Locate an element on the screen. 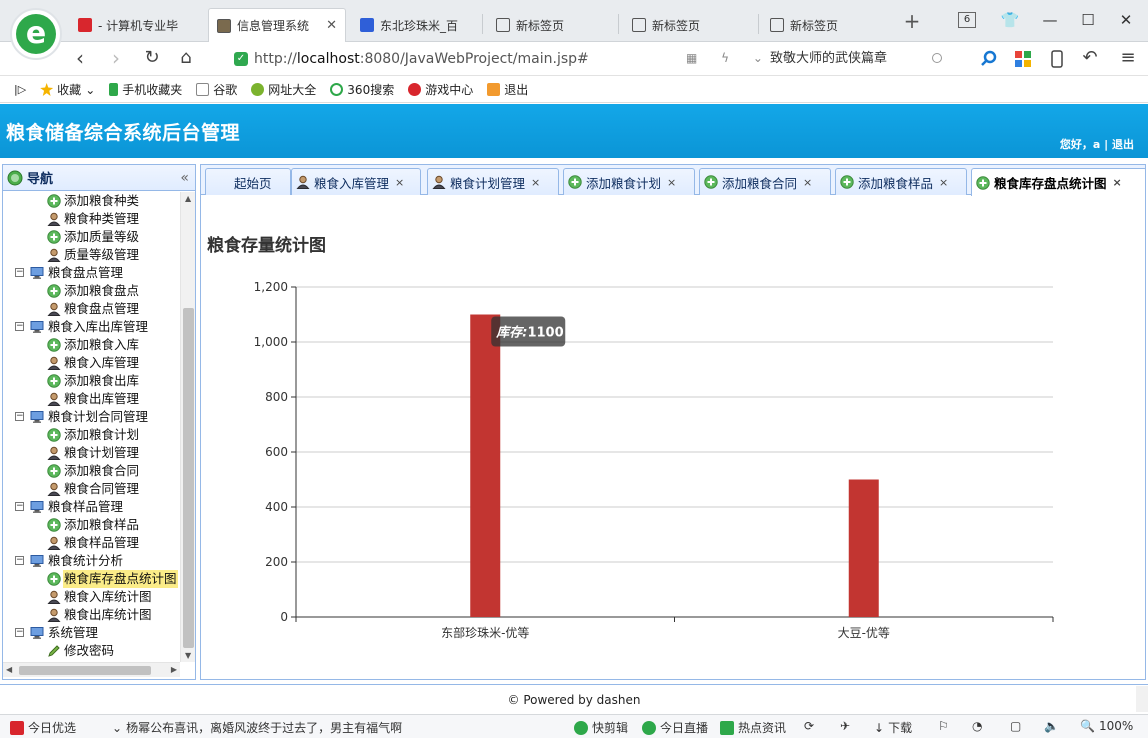 Image resolution: width=1148 pixels, height=738 pixels. nav-folder: − 系统管理 is located at coordinates (91, 633).